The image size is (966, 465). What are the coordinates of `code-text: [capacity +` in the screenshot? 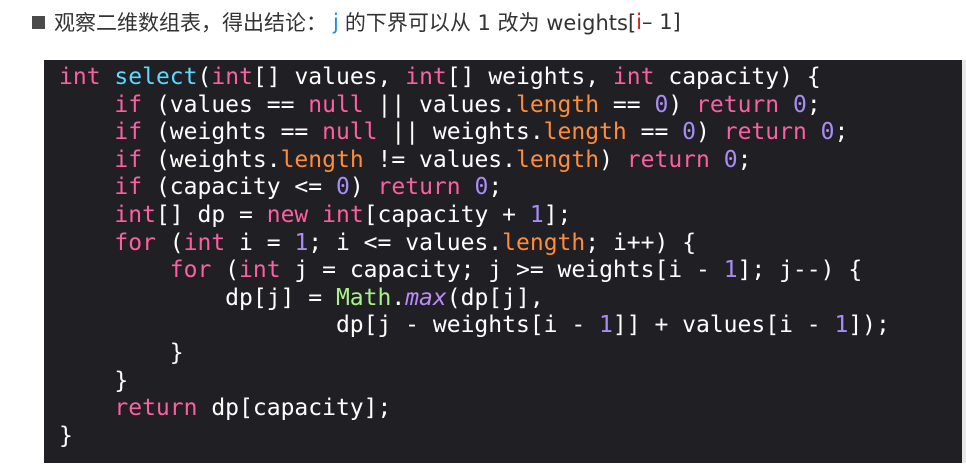 It's located at (446, 214).